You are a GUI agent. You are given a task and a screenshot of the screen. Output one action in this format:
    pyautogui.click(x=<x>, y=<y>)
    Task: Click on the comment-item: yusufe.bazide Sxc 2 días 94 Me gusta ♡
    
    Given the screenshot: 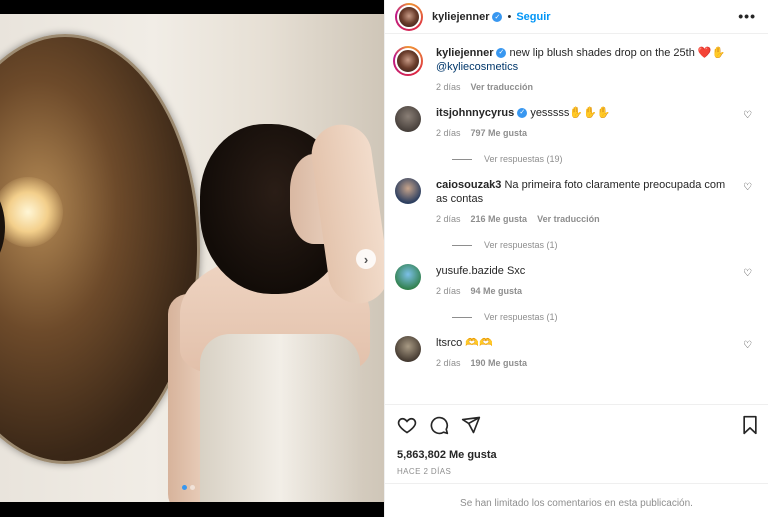 What is the action you would take?
    pyautogui.click(x=576, y=280)
    